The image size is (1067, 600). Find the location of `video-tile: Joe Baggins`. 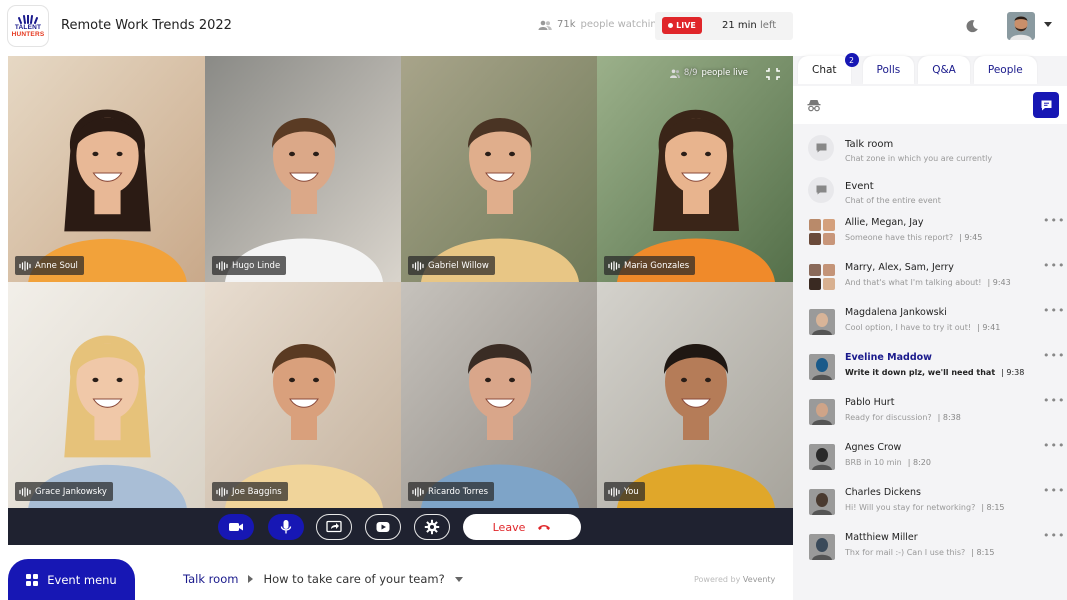

video-tile: Joe Baggins is located at coordinates (303, 395).